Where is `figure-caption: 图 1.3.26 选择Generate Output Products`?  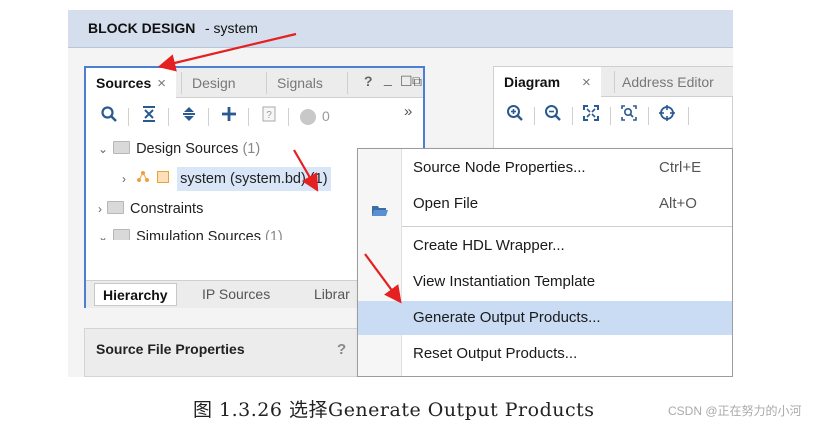
figure-caption: 图 1.3.26 选择Generate Output Products is located at coordinates (394, 410).